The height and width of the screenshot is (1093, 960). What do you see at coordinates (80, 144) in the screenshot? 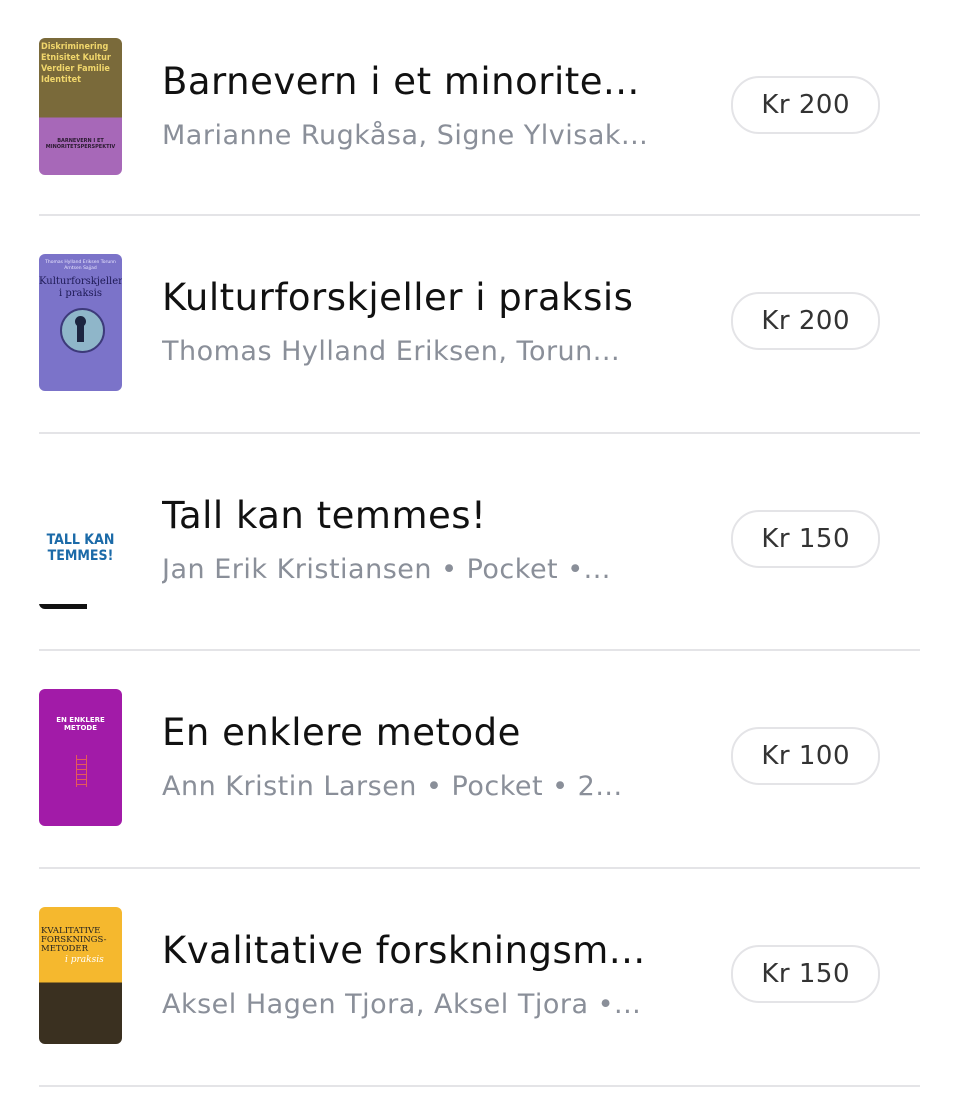
I see `cover-title: BARNEVERN I ET MINORITETSPERSPEKTIV` at bounding box center [80, 144].